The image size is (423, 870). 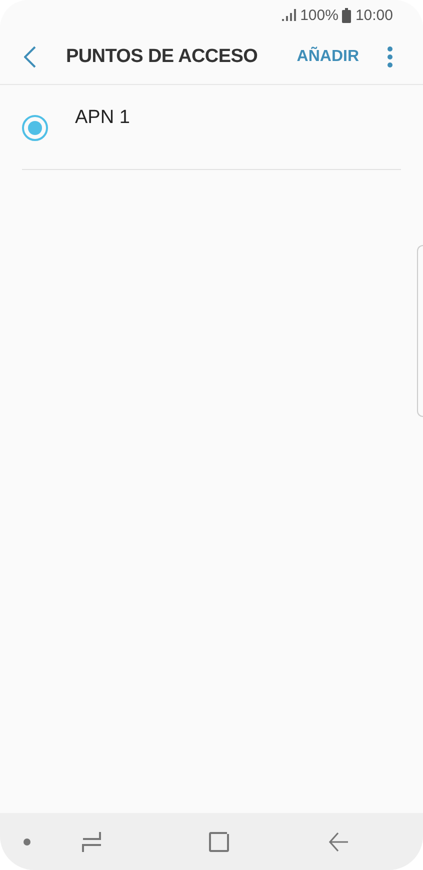 What do you see at coordinates (219, 842) in the screenshot?
I see `home-icon` at bounding box center [219, 842].